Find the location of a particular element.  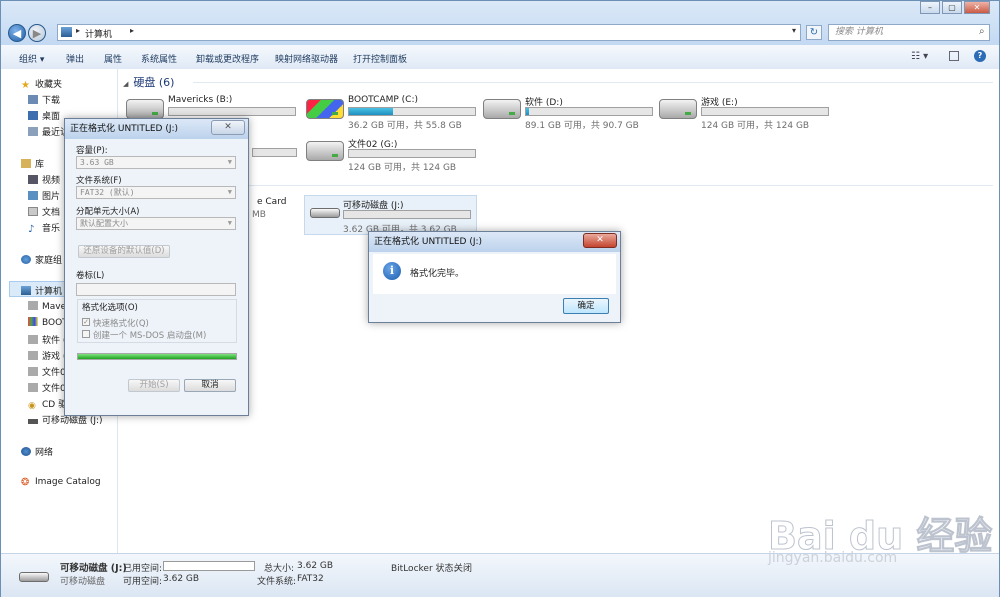

total-size-label: 总大小: is located at coordinates (279, 569).